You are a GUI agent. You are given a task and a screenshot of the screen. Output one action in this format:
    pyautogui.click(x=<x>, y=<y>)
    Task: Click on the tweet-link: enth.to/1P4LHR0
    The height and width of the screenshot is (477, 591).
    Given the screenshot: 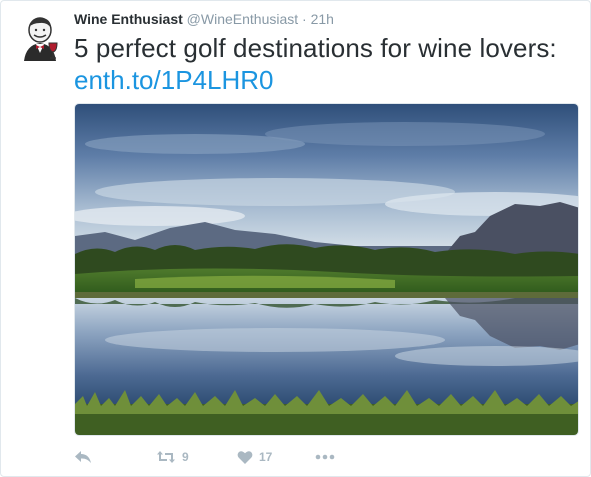 What is the action you would take?
    pyautogui.click(x=173, y=80)
    